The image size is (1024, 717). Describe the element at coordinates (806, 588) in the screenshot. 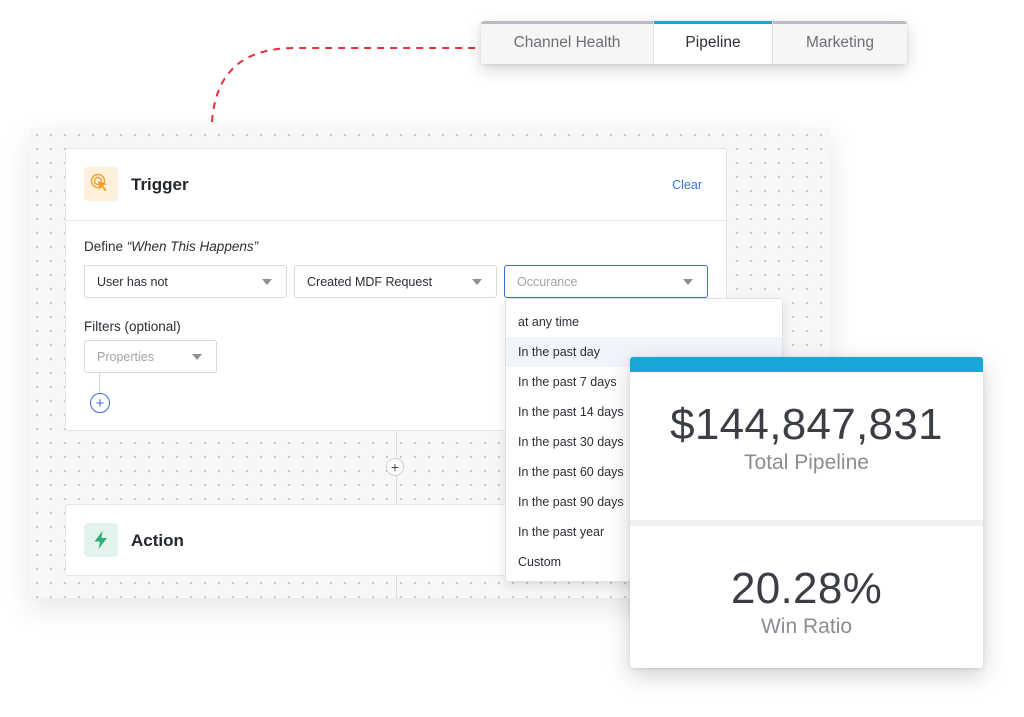

I see `win-ratio-value: 20.28%` at that location.